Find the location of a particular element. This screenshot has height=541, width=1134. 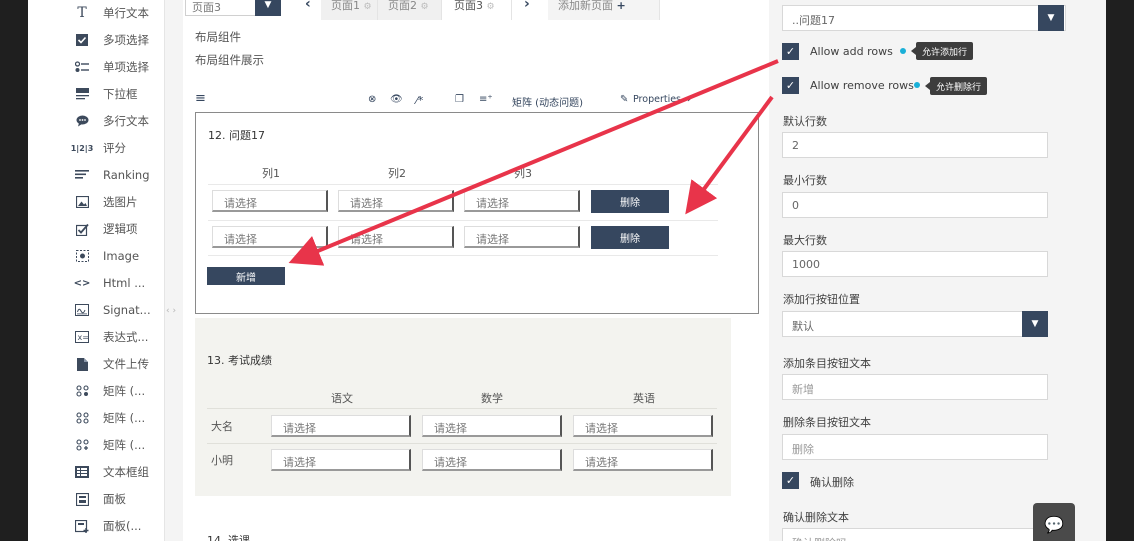

remove-row-text-label: 删除条目按钮文本 is located at coordinates (827, 422).